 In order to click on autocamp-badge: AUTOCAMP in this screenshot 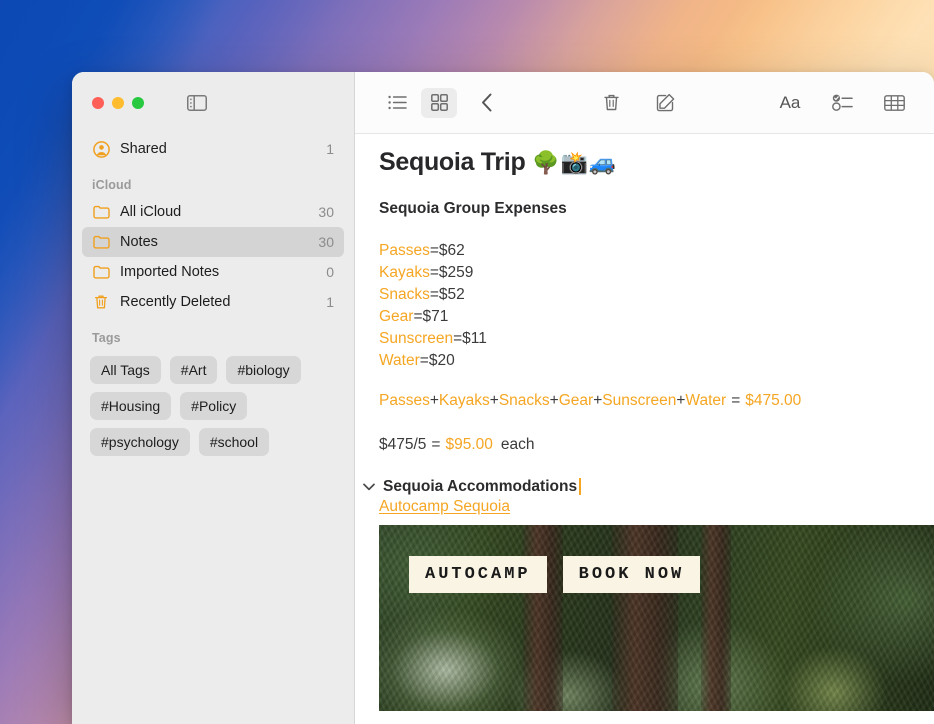, I will do `click(478, 574)`.